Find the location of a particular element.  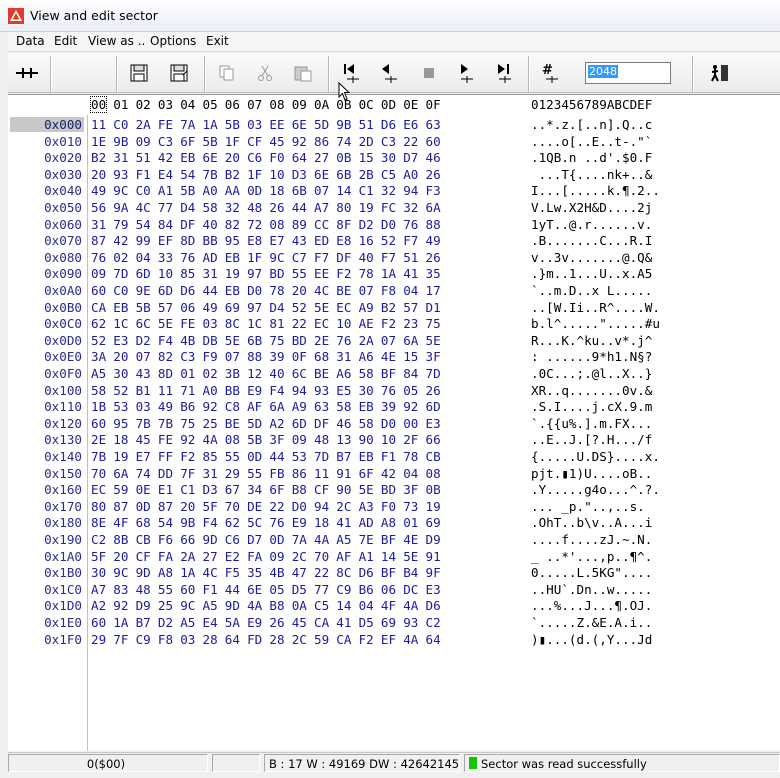

hex-byte: 9E is located at coordinates (143, 290).